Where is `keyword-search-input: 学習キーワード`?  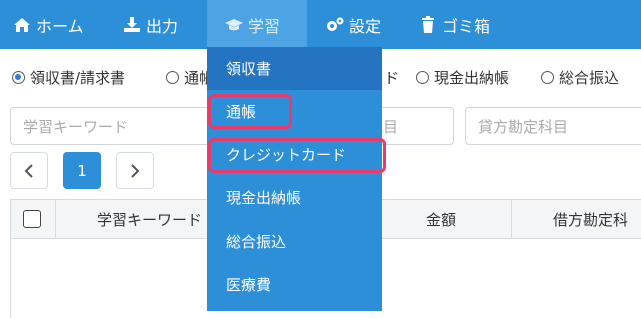
keyword-search-input: 学習キーワード is located at coordinates (110, 126).